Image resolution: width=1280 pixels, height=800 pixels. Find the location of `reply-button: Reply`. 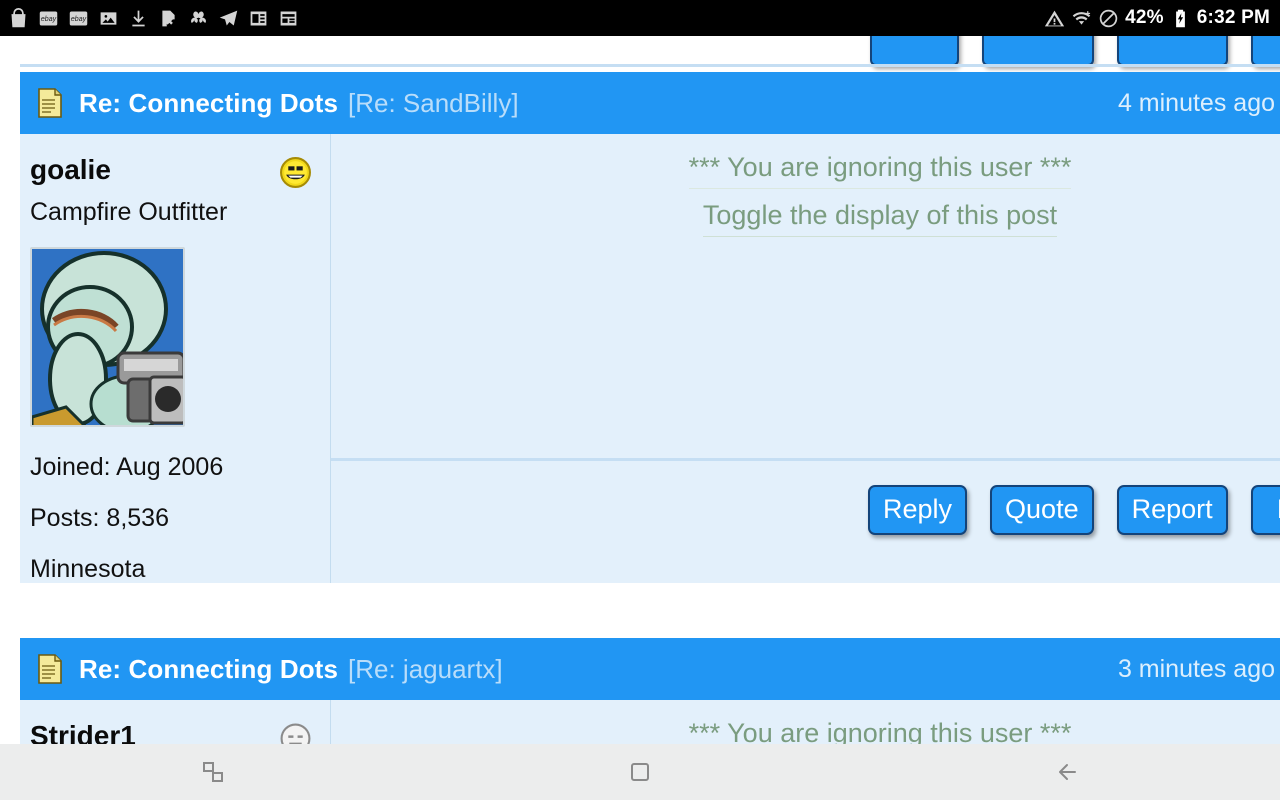

reply-button: Reply is located at coordinates (918, 509).